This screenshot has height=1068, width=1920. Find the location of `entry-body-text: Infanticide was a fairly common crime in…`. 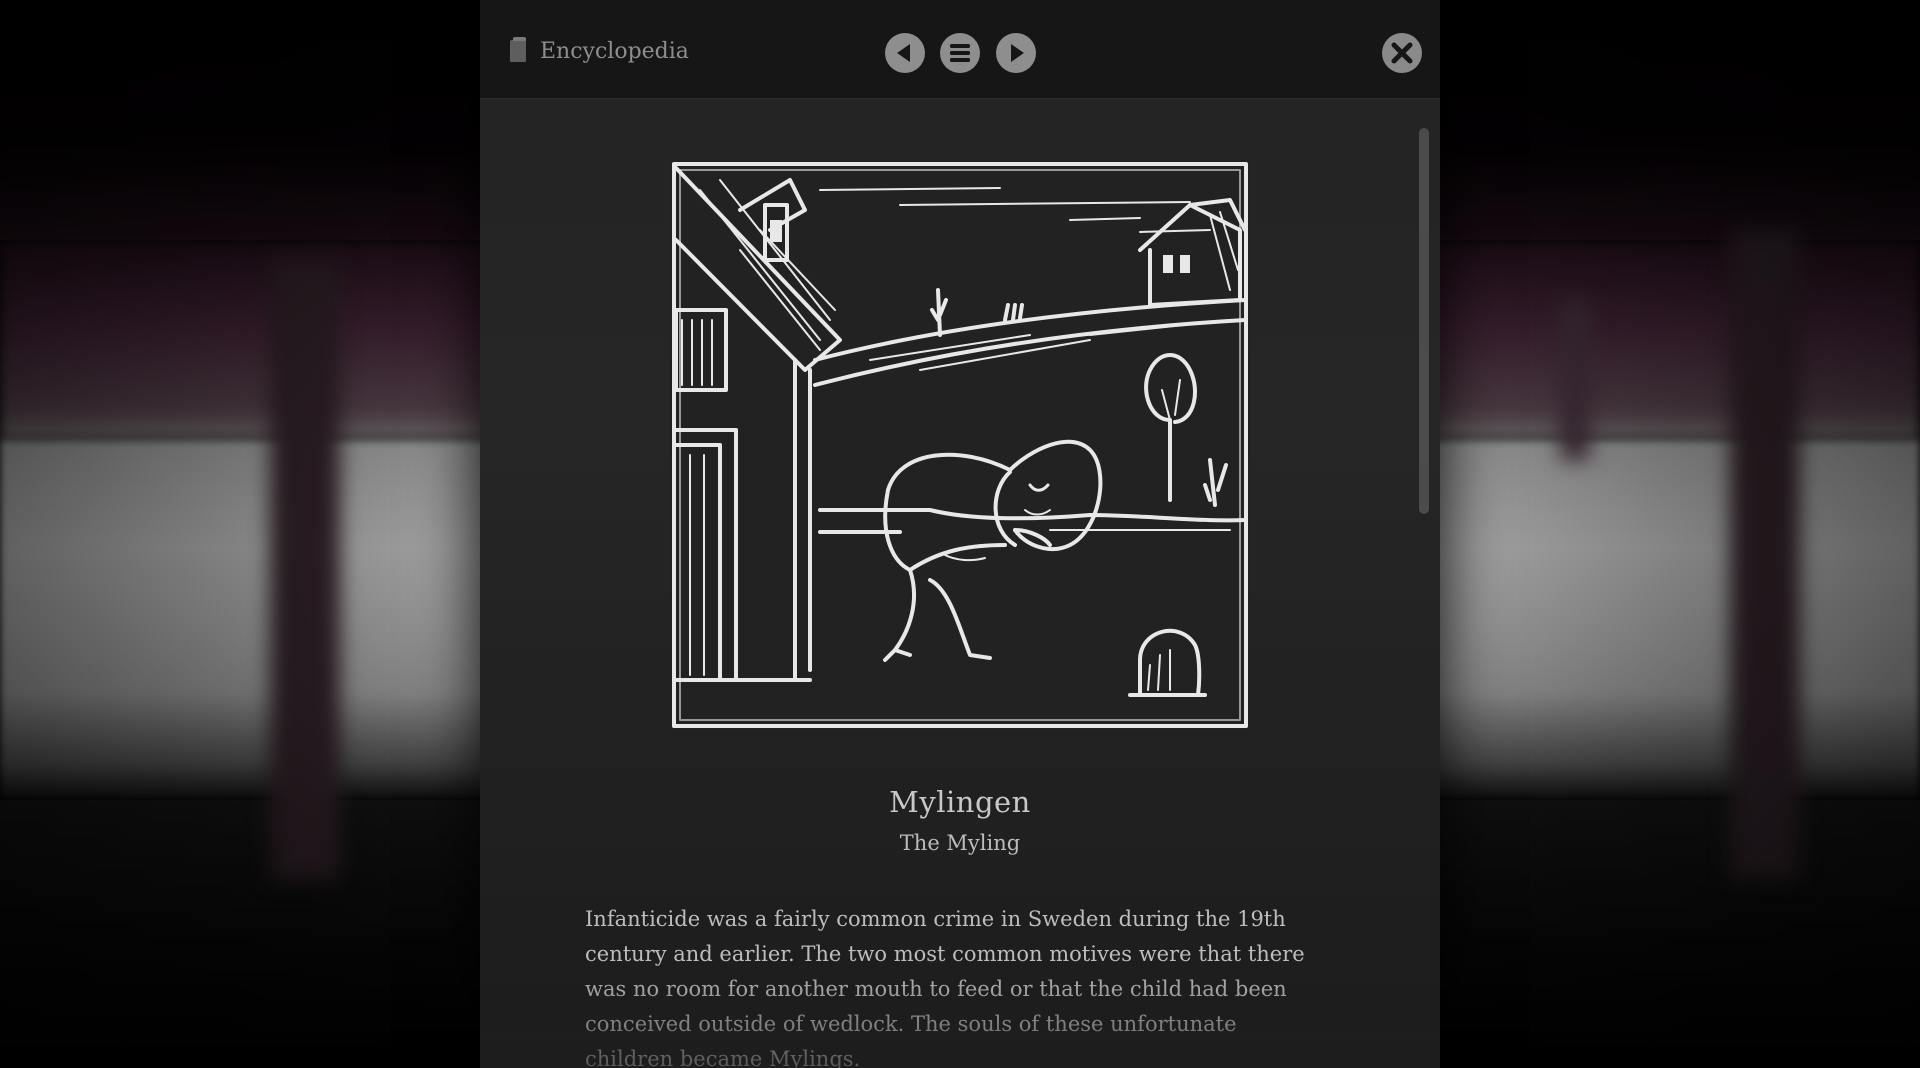

entry-body-text: Infanticide was a fairly common crime in… is located at coordinates (945, 987).